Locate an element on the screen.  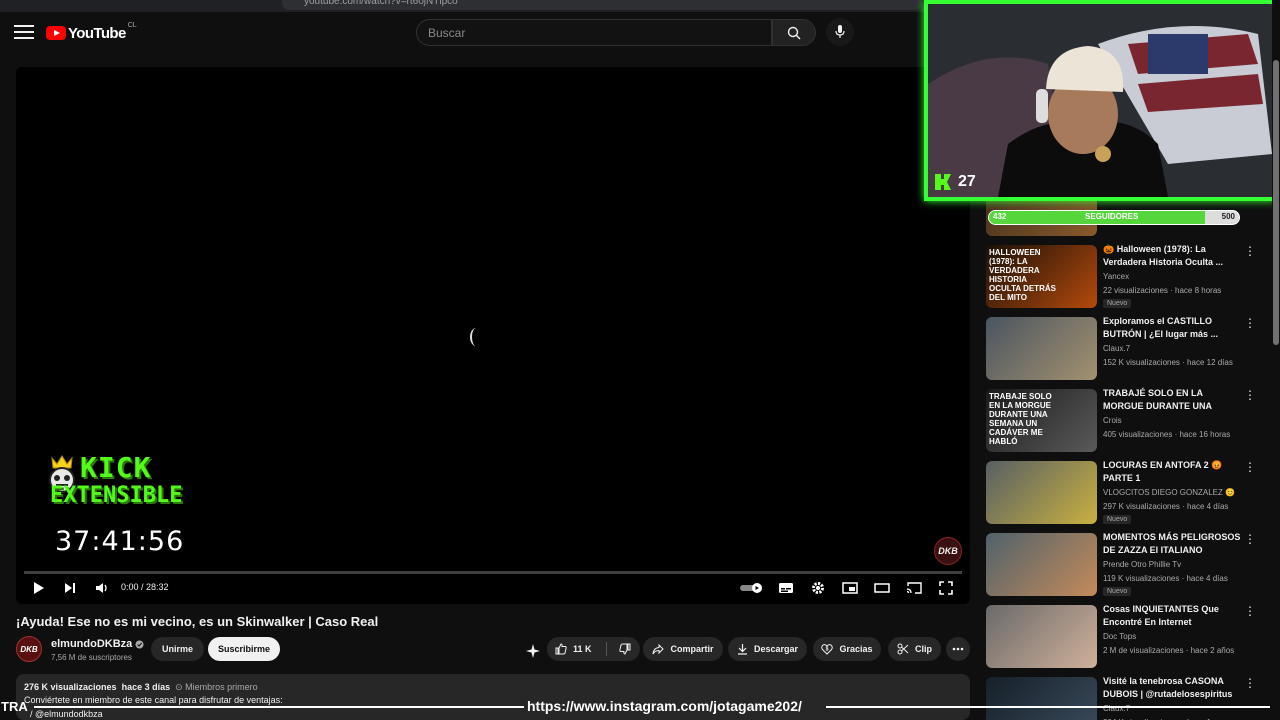
members-first-label: Miembros primero is located at coordinates (221, 687).